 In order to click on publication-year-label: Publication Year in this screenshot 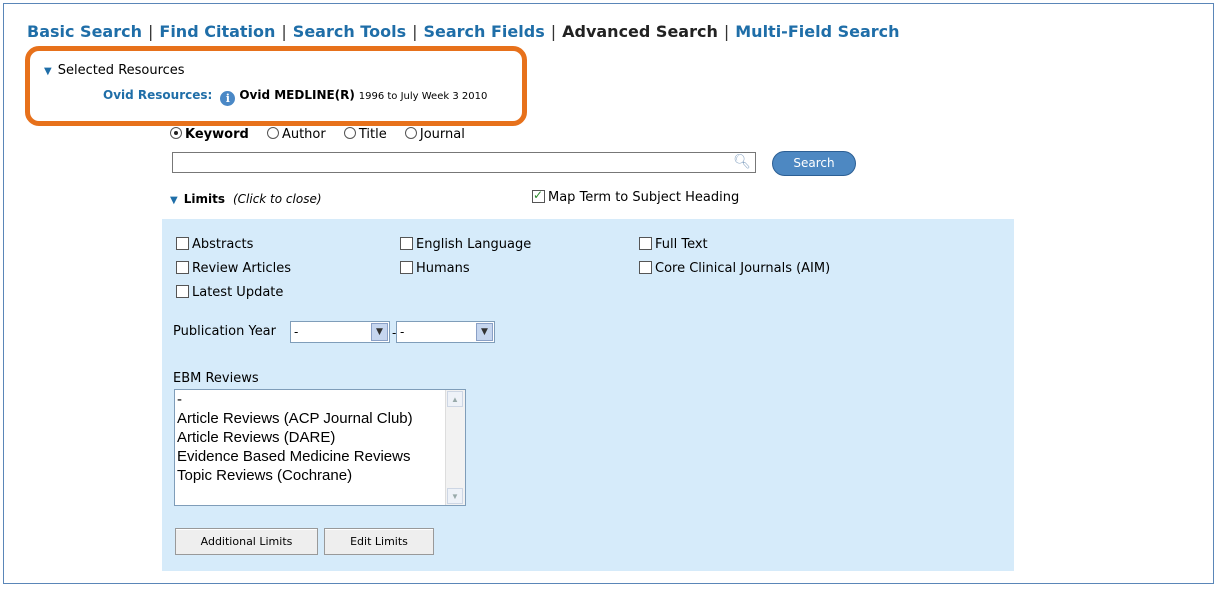, I will do `click(224, 331)`.